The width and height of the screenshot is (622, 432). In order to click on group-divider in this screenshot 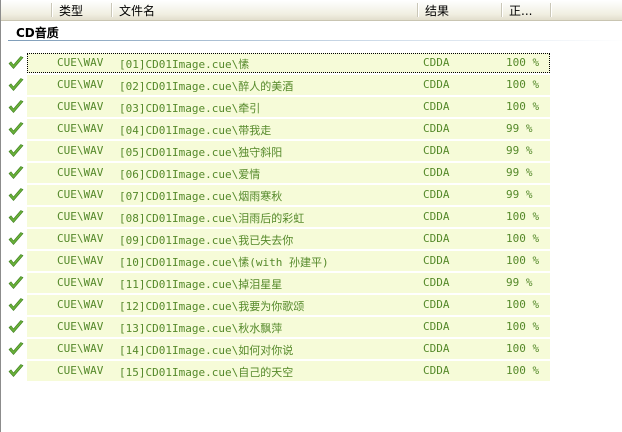, I will do `click(315, 40)`.